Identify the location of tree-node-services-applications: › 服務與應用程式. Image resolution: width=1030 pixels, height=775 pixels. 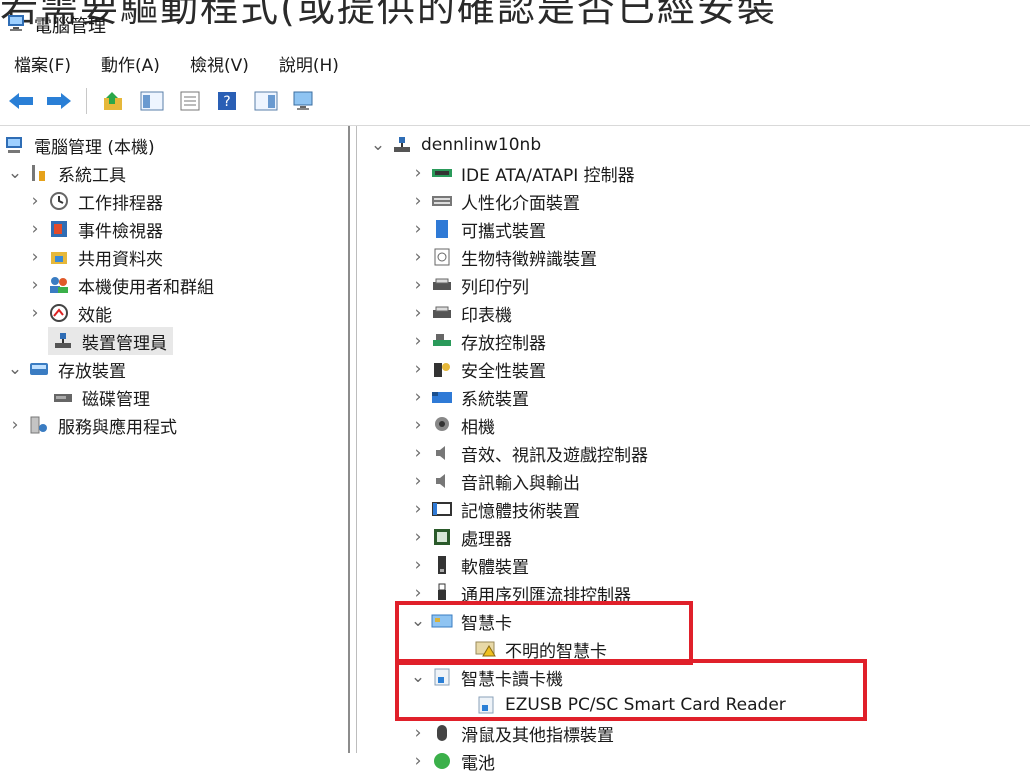
(91, 425).